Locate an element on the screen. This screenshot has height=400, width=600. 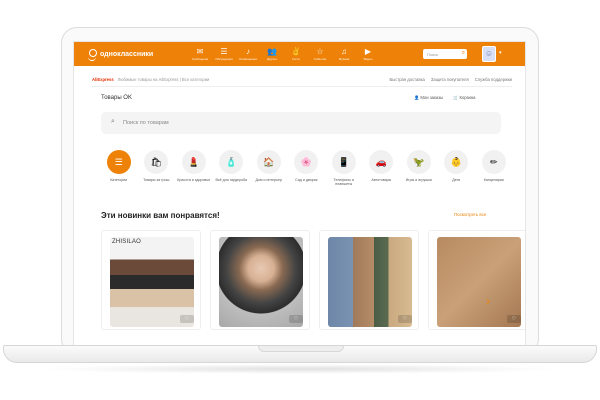
support-link: Служба поддержки is located at coordinates (493, 79).